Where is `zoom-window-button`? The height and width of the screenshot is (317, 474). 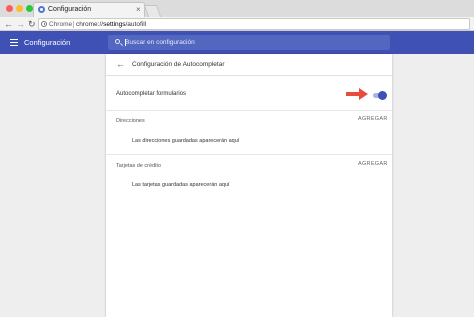
zoom-window-button is located at coordinates (29, 8).